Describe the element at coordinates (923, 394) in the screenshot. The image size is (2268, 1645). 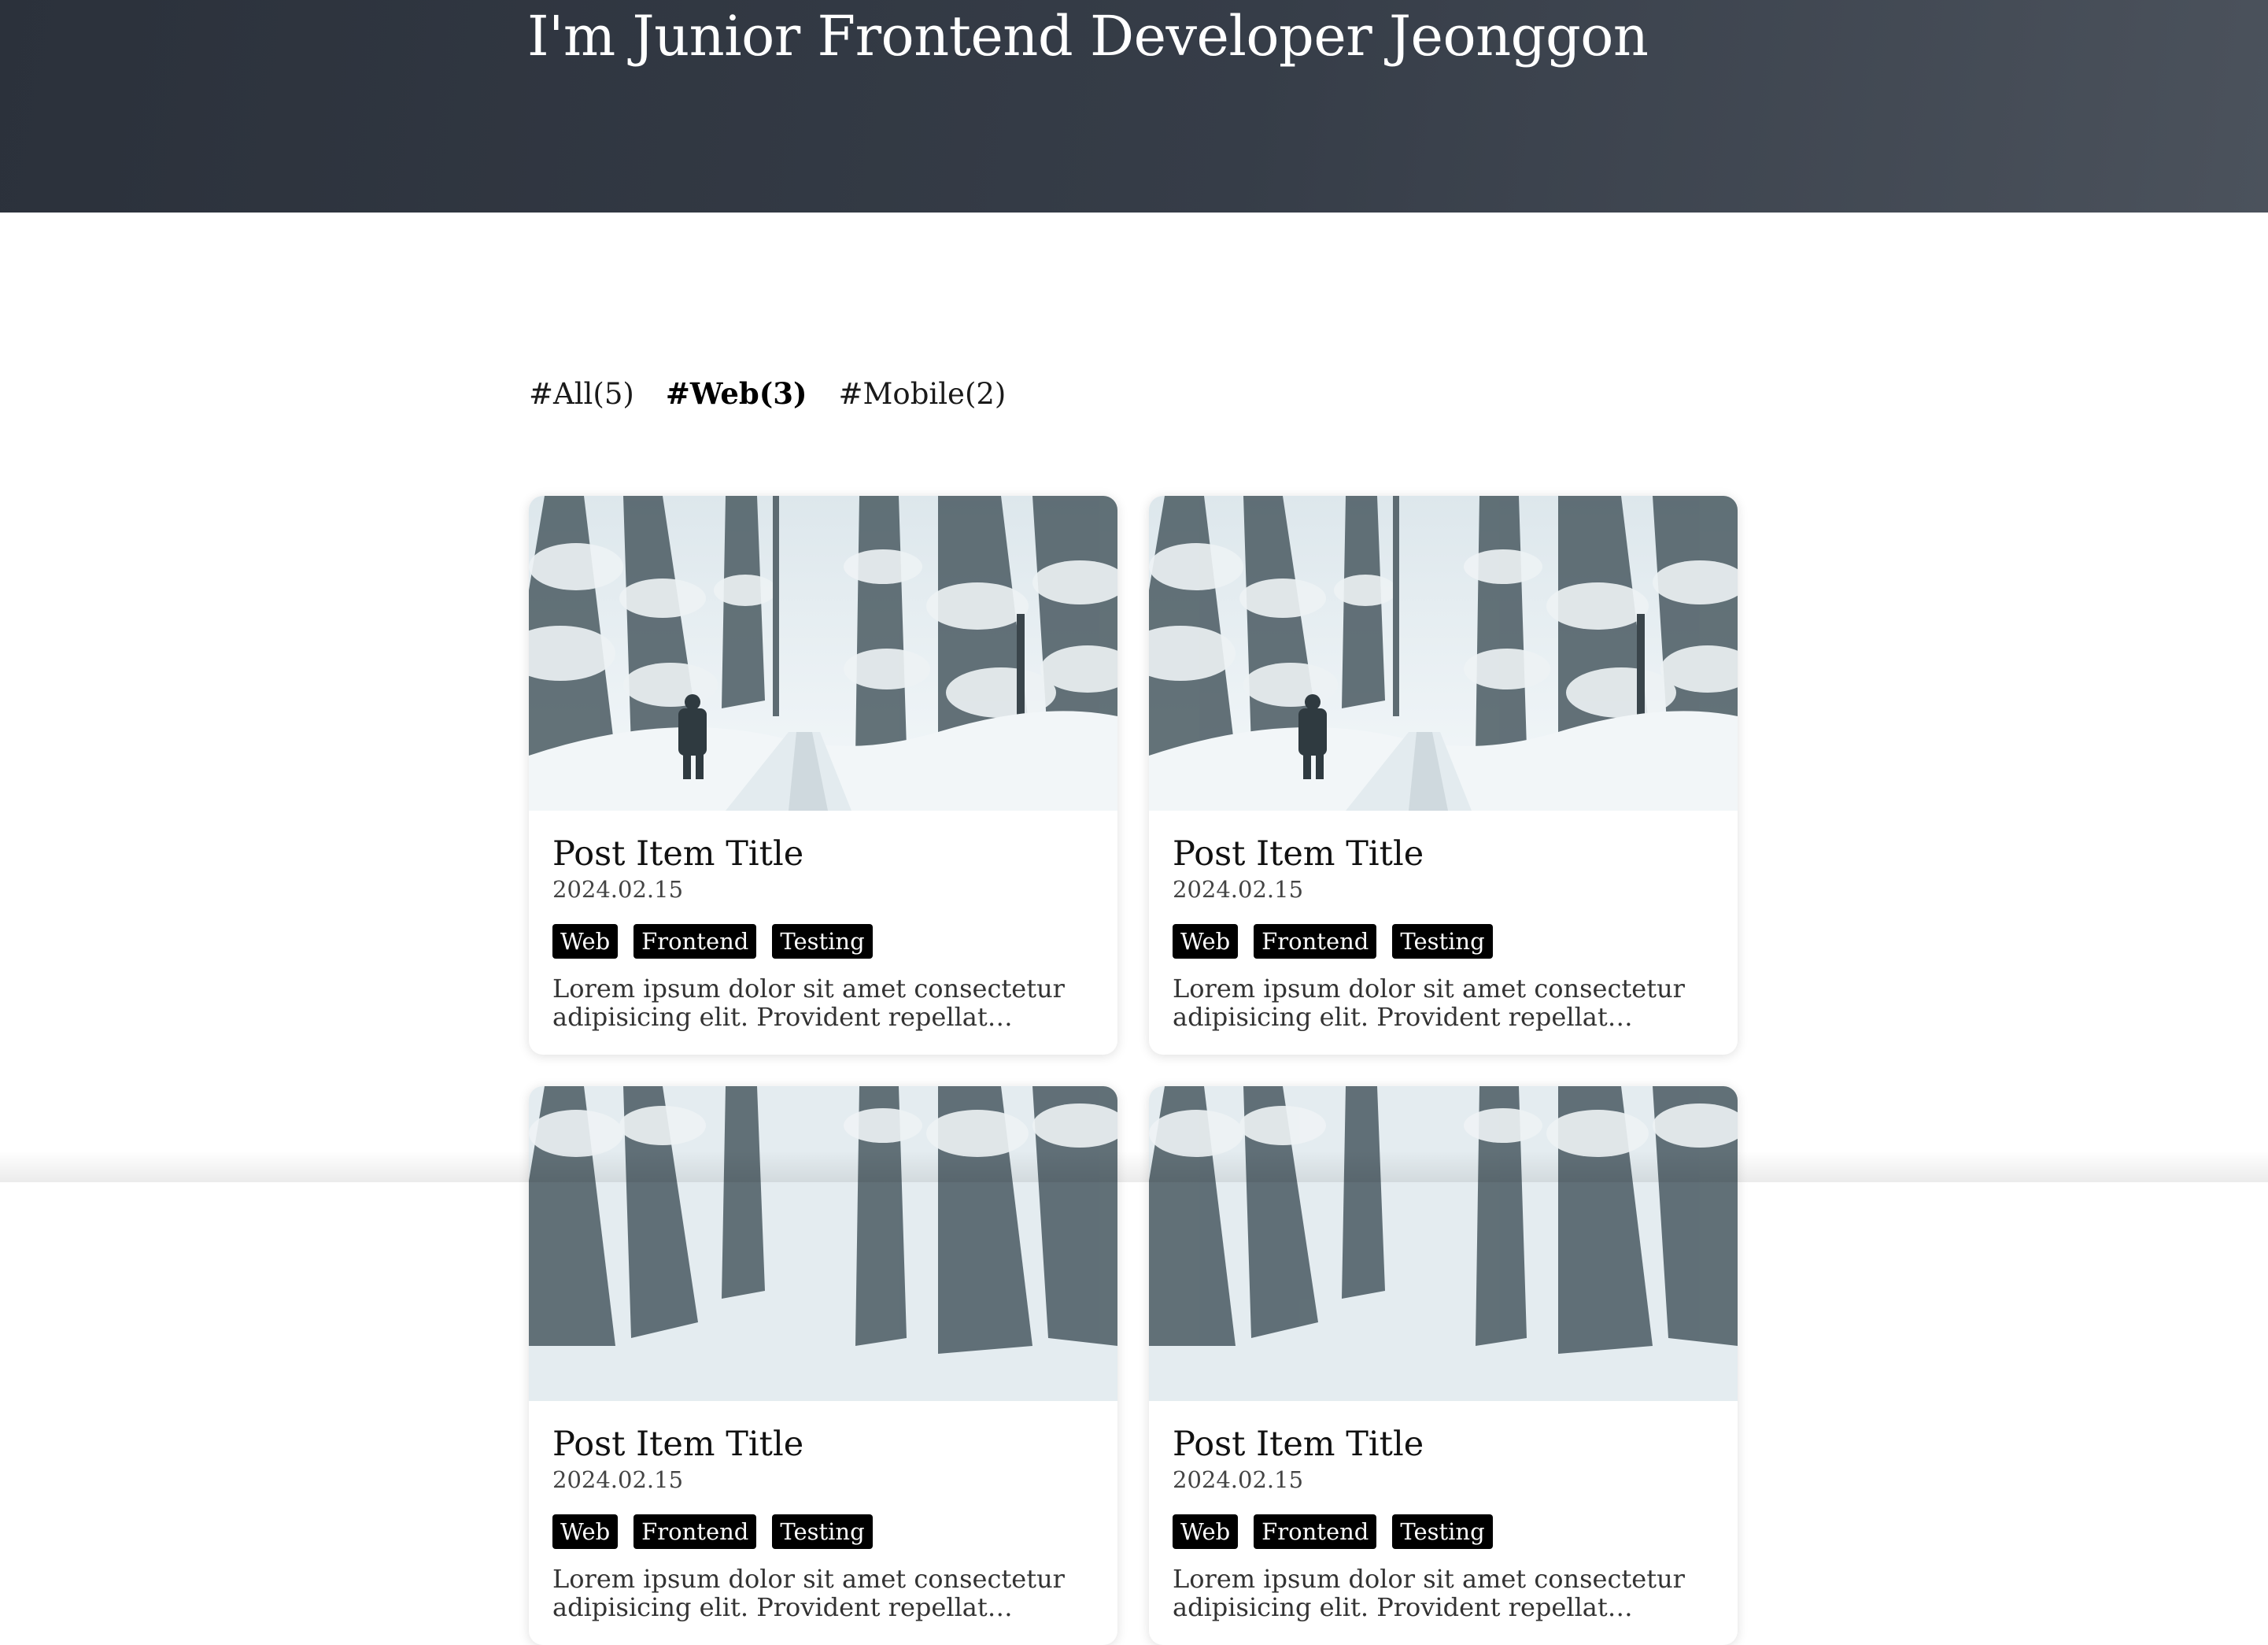
I see `category-mobile: #Mobile(2)` at that location.